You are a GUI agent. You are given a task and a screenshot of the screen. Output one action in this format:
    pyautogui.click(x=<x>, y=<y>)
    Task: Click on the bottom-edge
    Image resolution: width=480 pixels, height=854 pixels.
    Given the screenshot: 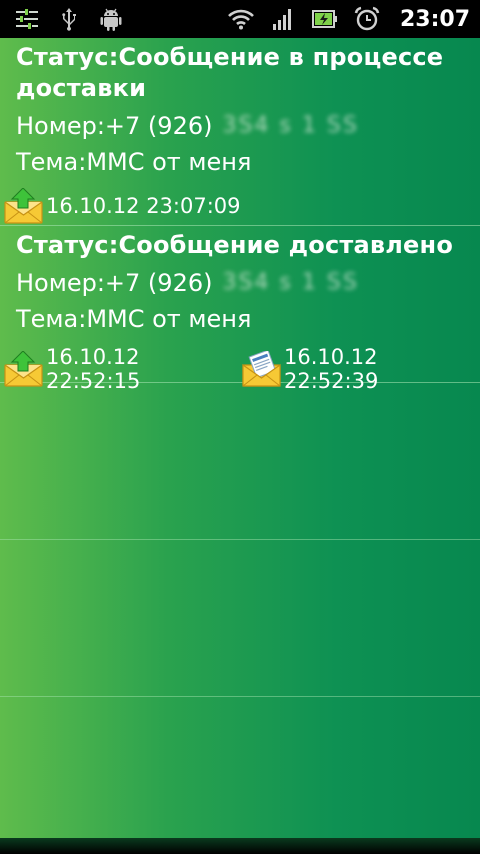 What is the action you would take?
    pyautogui.click(x=240, y=846)
    